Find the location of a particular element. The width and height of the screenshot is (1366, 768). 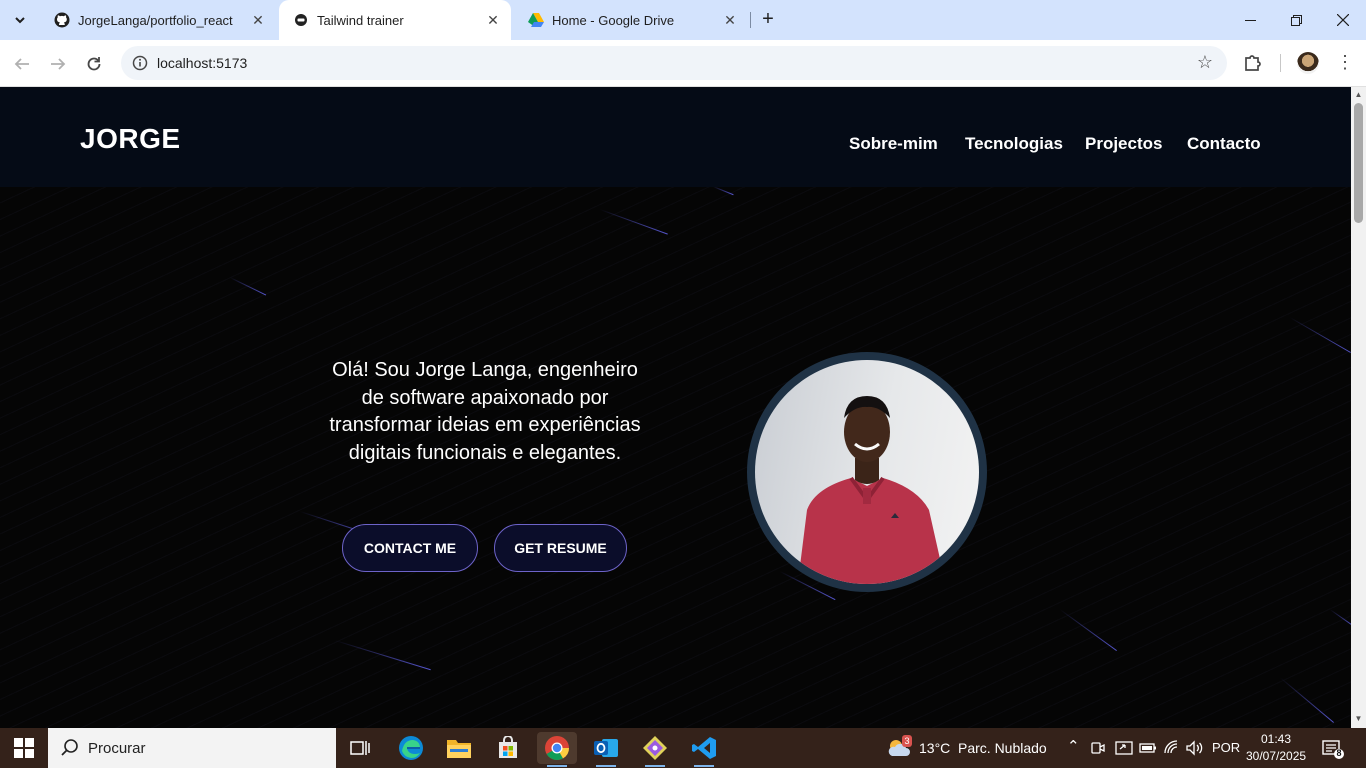

scrollbar-thumb is located at coordinates (1358, 163).